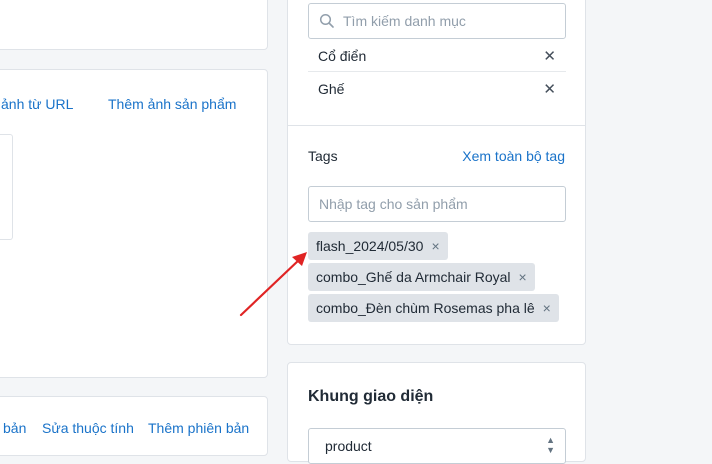 This screenshot has width=712, height=464. Describe the element at coordinates (37, 104) in the screenshot. I see `add-image-from-url-link: ảnh từ URL` at that location.